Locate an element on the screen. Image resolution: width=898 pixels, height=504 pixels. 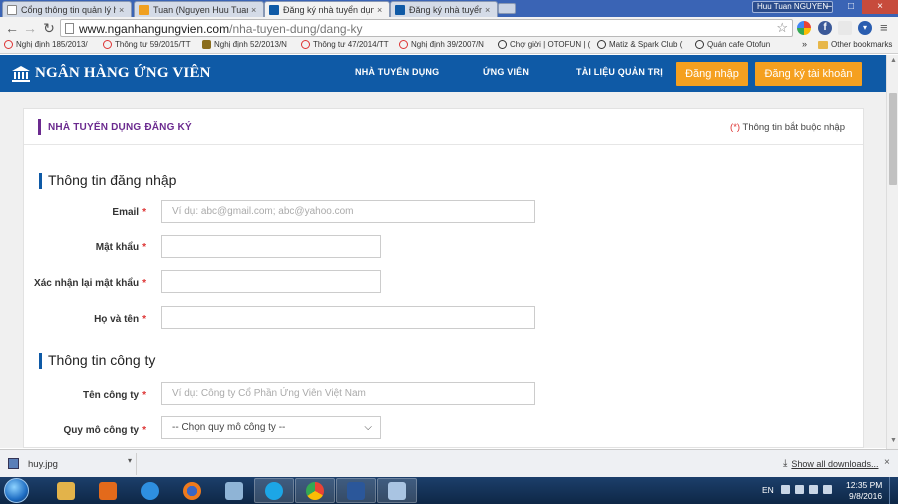
internet-explorer-icon is located at coordinates (150, 490).